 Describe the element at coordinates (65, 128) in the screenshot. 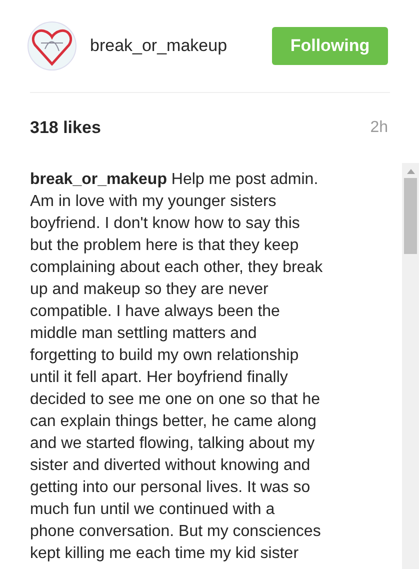

I see `likes-count: 318 likes` at that location.